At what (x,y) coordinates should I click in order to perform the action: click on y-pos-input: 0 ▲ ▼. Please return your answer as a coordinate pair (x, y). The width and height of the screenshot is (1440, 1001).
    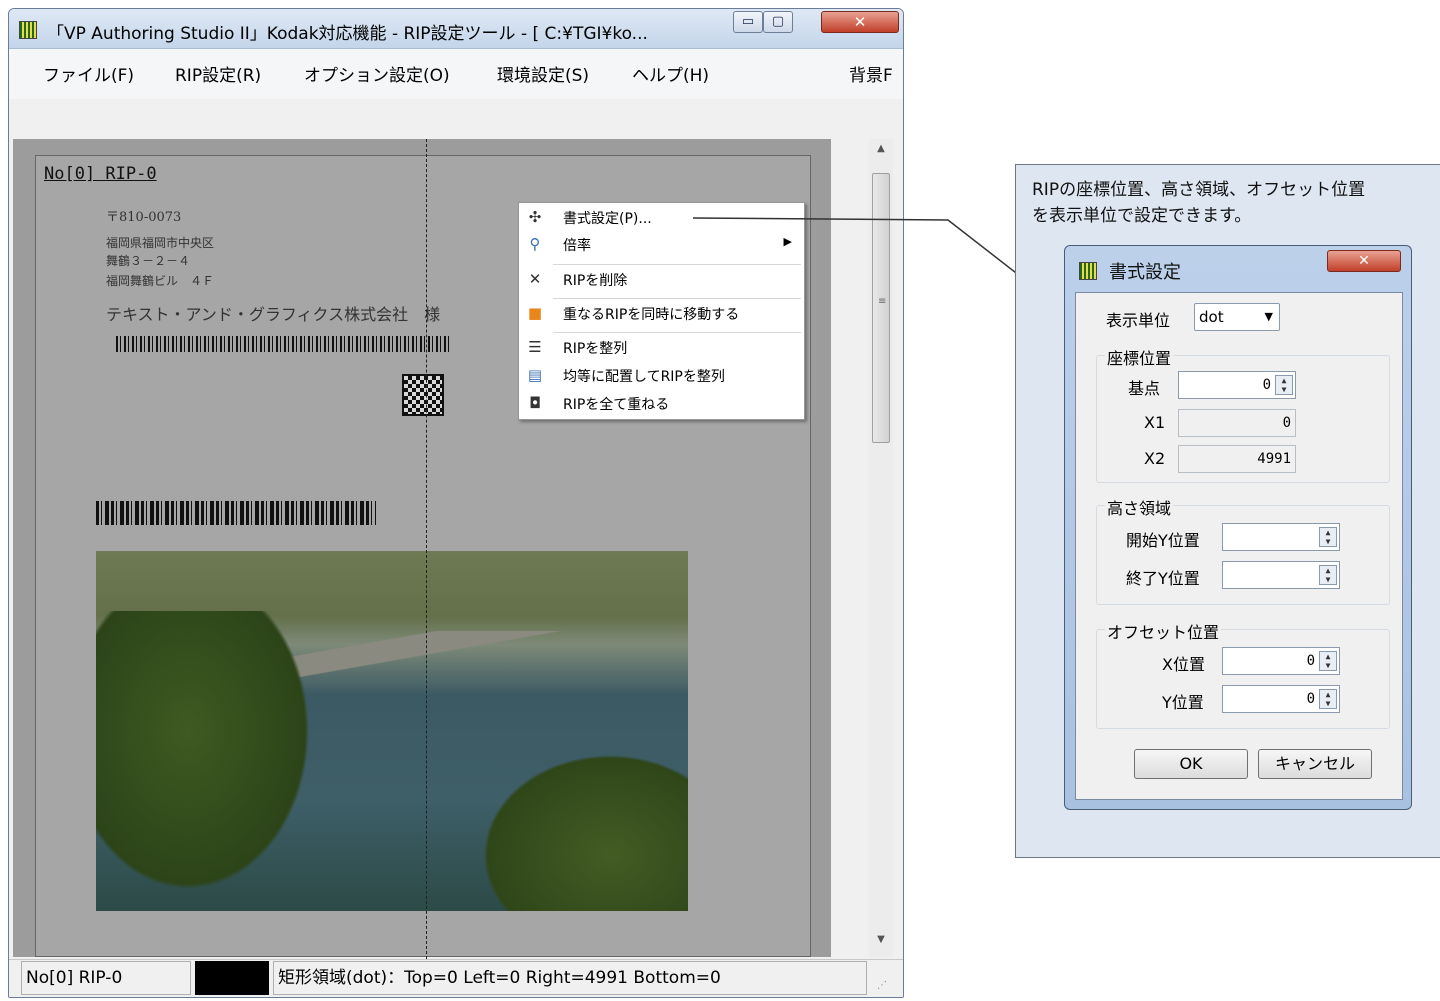
    Looking at the image, I should click on (1281, 699).